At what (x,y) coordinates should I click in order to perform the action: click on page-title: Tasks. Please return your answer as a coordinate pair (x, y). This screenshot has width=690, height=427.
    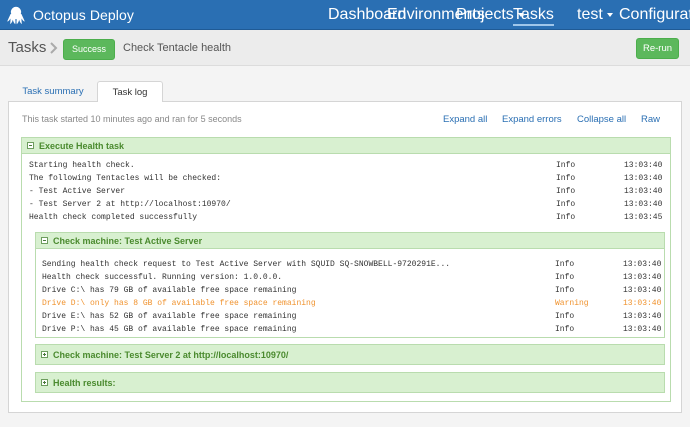
    Looking at the image, I should click on (27, 47).